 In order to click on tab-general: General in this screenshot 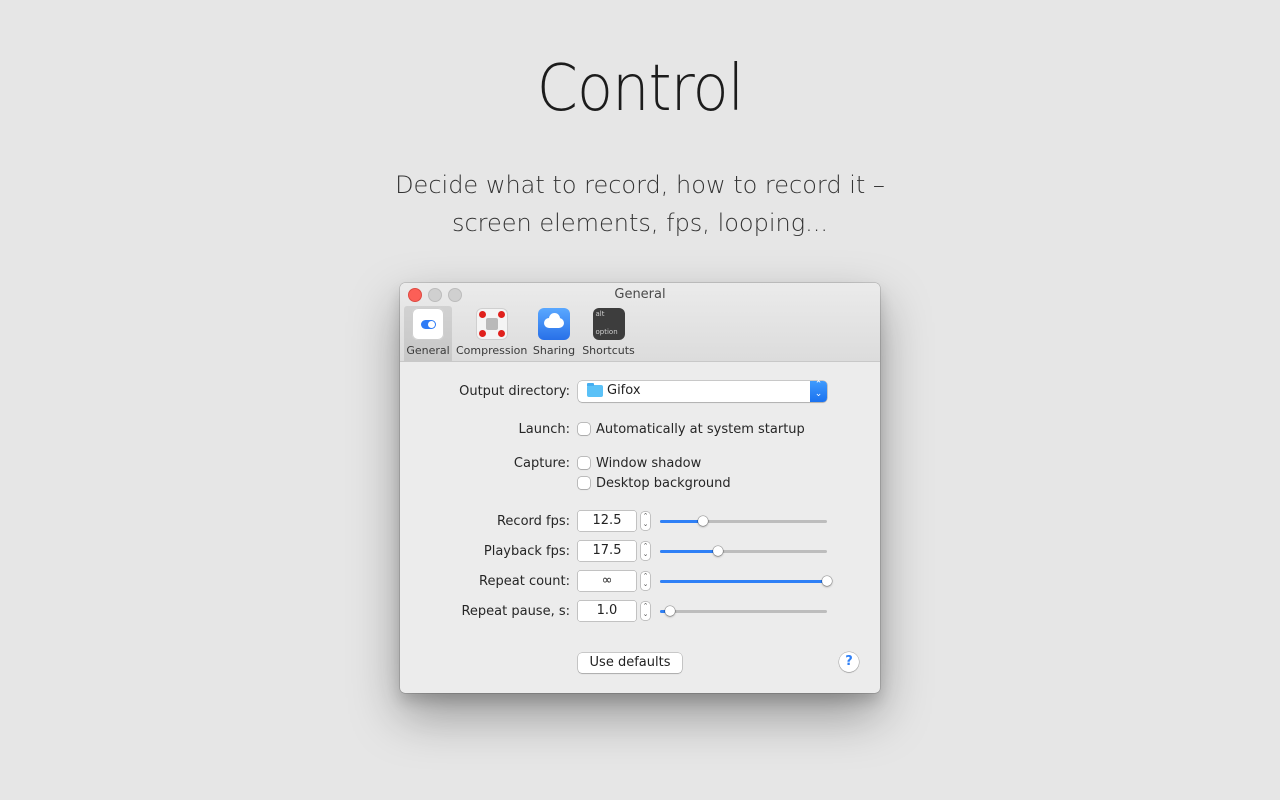, I will do `click(428, 333)`.